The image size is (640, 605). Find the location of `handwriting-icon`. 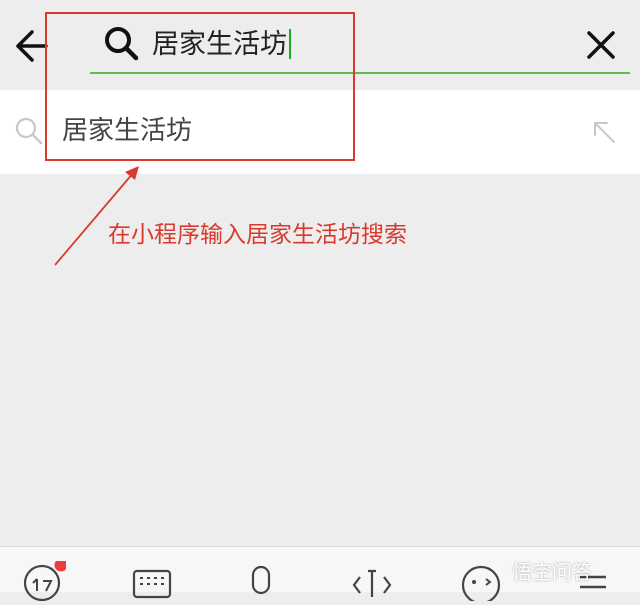

handwriting-icon is located at coordinates (45, 580).